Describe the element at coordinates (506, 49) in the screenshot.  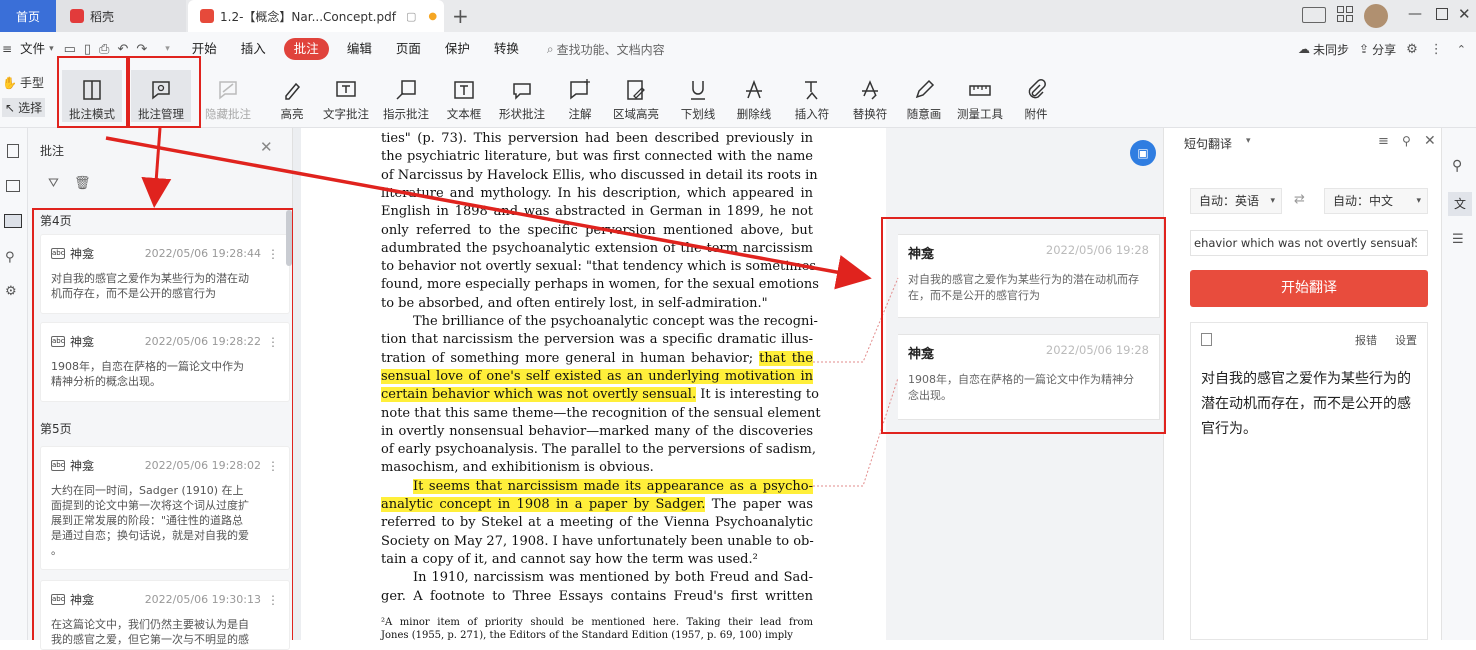
I see `menu-convert: 转换` at that location.